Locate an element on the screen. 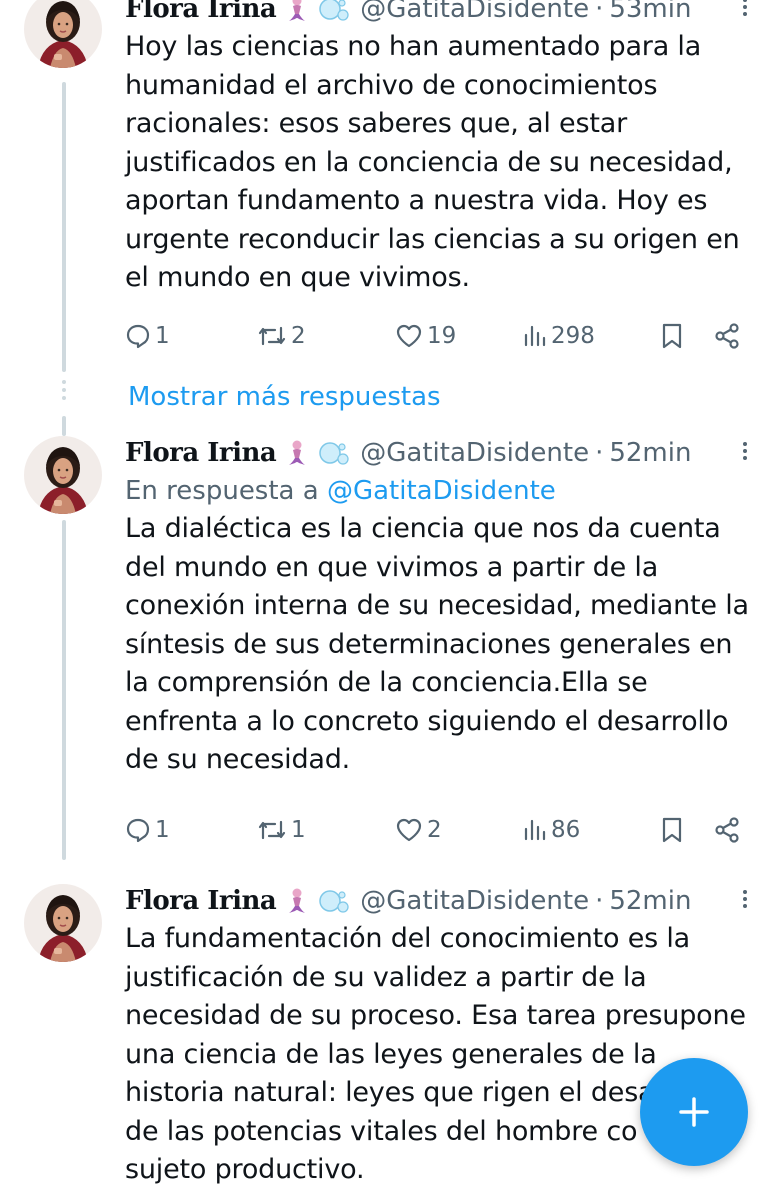  views-button: 298 is located at coordinates (559, 336).